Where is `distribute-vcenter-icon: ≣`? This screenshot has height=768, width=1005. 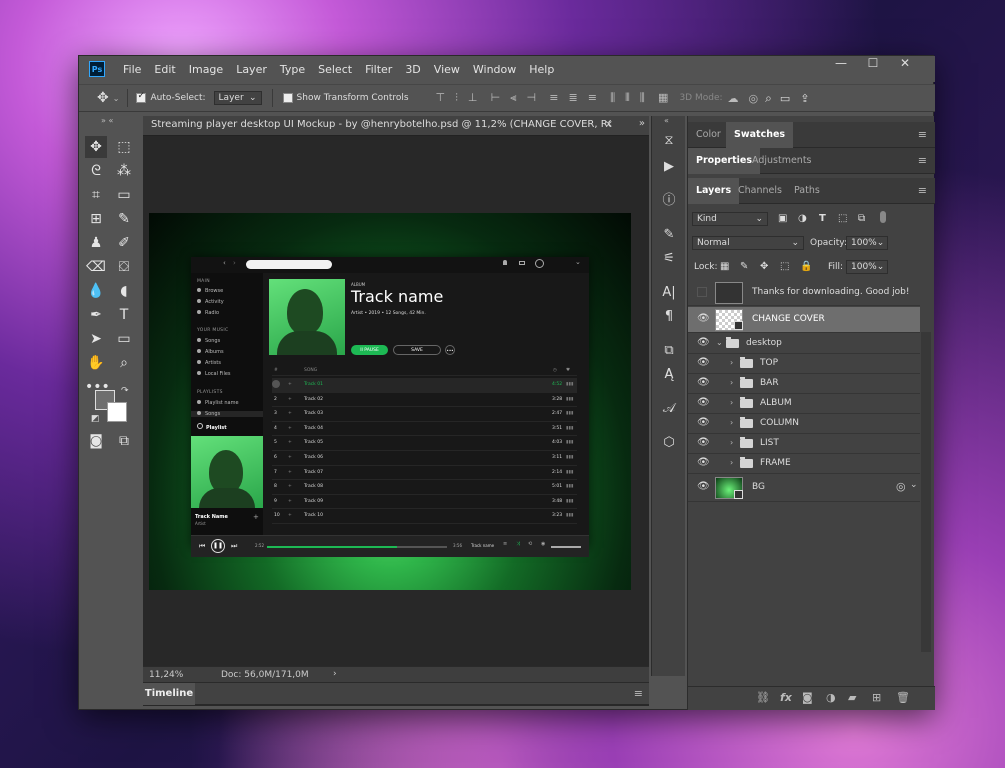
distribute-vcenter-icon: ≣ is located at coordinates (572, 97).